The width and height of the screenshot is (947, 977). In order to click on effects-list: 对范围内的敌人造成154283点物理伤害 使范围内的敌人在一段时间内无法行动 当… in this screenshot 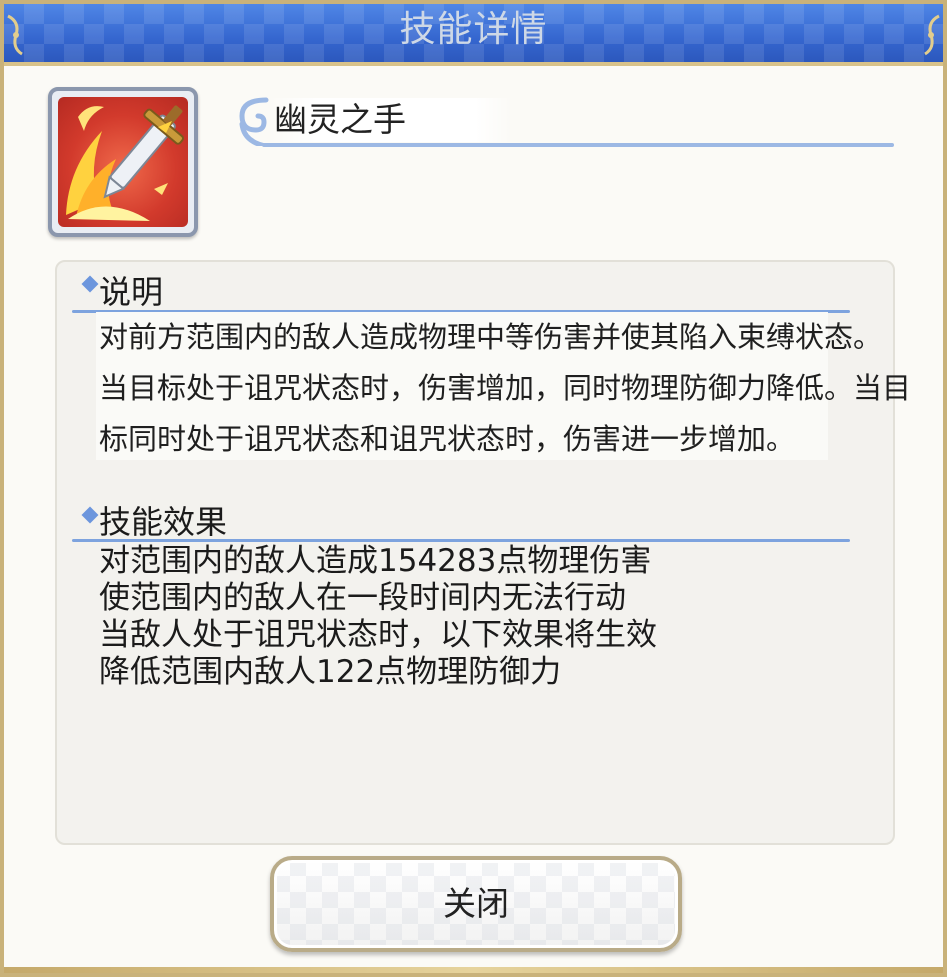, I will do `click(489, 617)`.